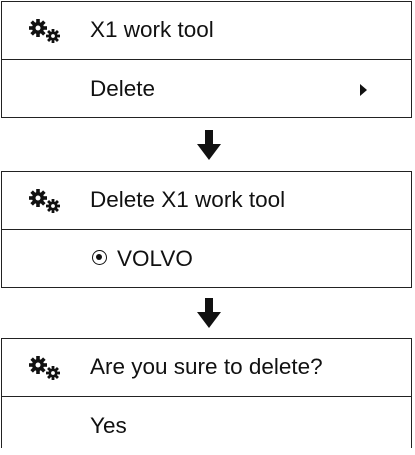 The height and width of the screenshot is (455, 415). Describe the element at coordinates (206, 259) in the screenshot. I see `option-volvo: VOLVO` at that location.